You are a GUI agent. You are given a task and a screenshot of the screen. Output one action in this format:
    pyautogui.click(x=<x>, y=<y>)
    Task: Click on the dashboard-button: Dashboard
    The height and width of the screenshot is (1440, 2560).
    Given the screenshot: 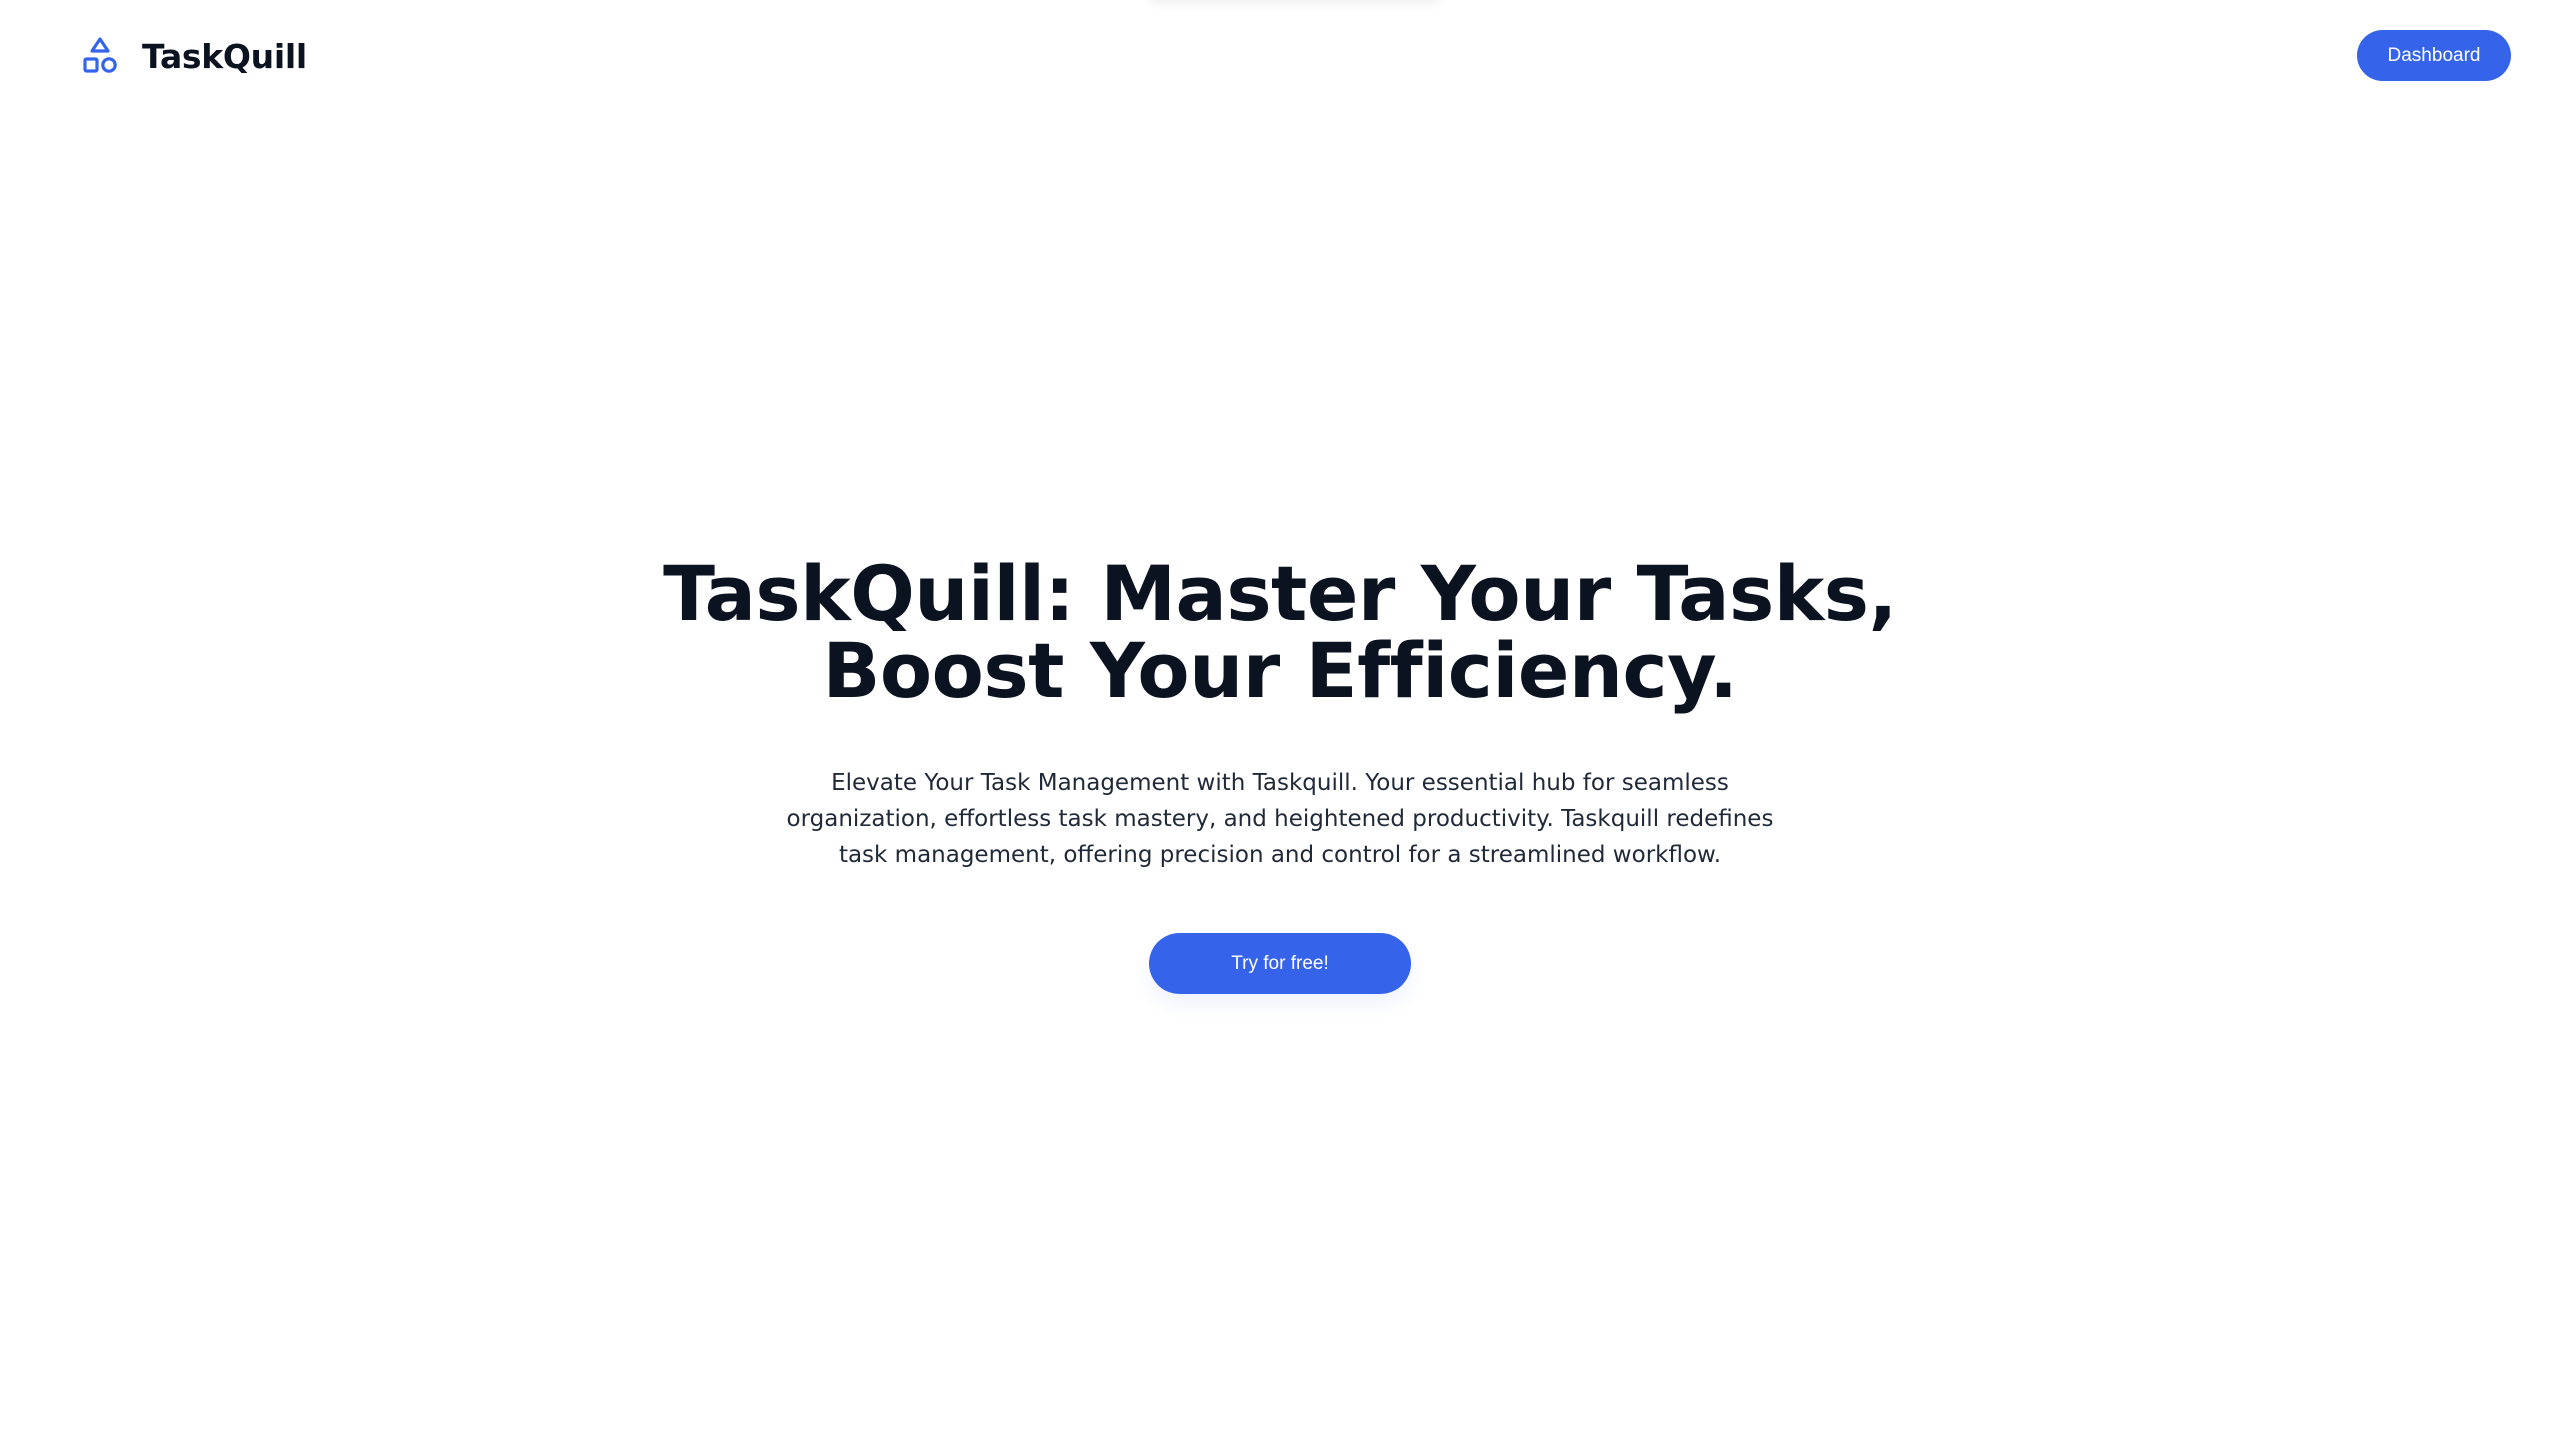 What is the action you would take?
    pyautogui.click(x=2434, y=55)
    